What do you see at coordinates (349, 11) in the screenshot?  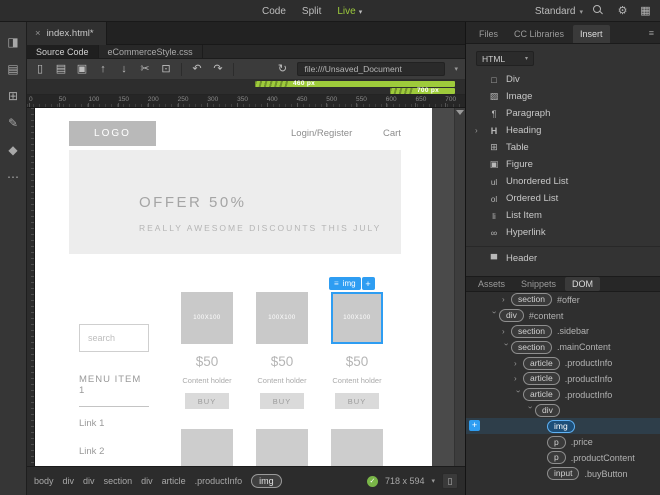 I see `view-mode-button: Live` at bounding box center [349, 11].